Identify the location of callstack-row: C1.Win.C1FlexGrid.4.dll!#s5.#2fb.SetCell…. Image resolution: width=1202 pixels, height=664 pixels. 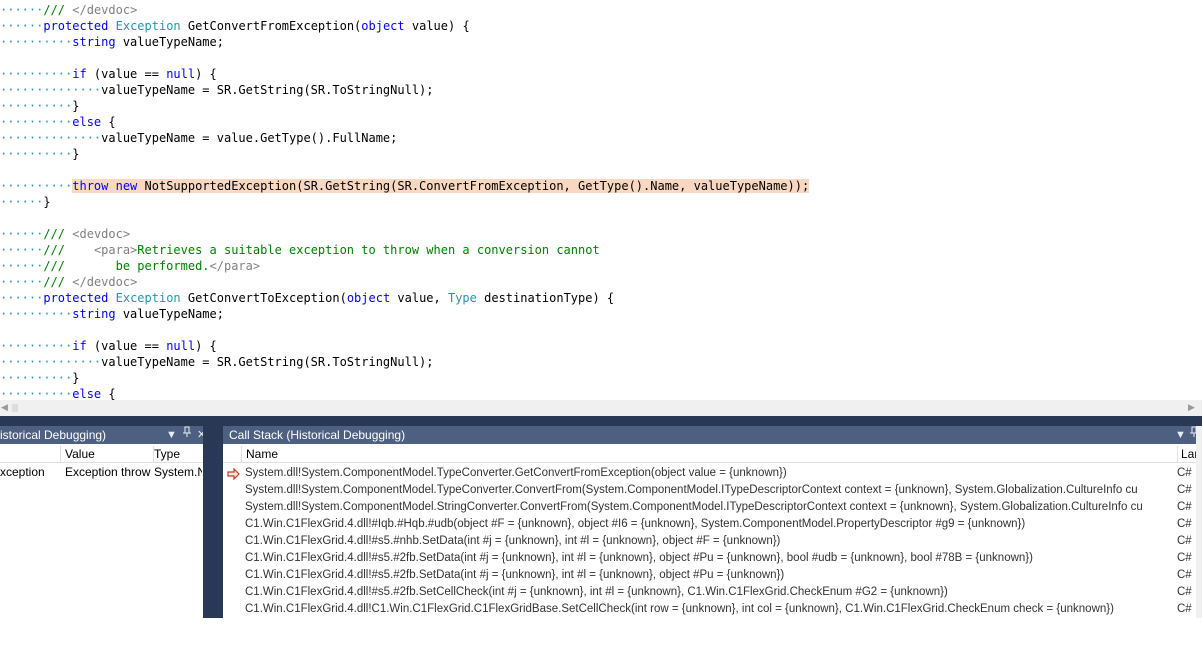
(707, 592).